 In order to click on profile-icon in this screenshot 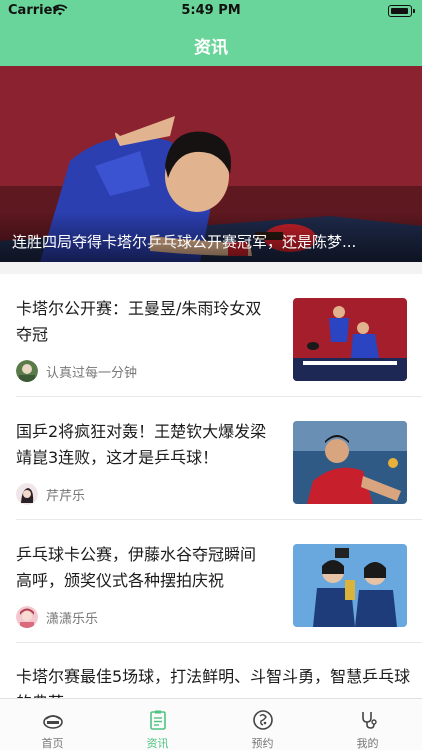, I will do `click(369, 720)`.